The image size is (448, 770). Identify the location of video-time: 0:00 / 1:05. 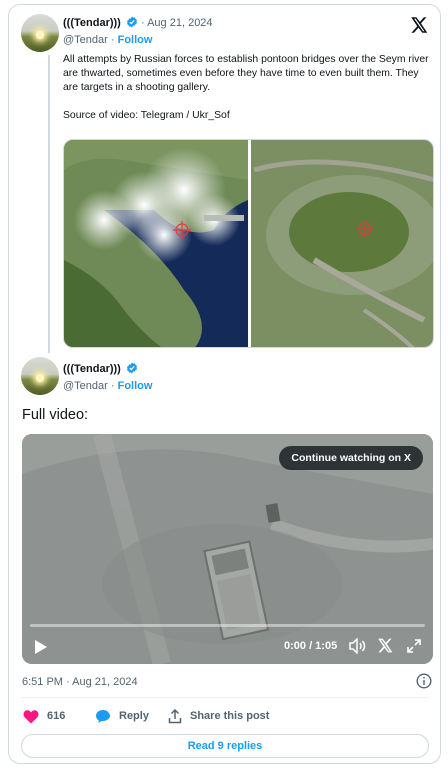
(311, 646).